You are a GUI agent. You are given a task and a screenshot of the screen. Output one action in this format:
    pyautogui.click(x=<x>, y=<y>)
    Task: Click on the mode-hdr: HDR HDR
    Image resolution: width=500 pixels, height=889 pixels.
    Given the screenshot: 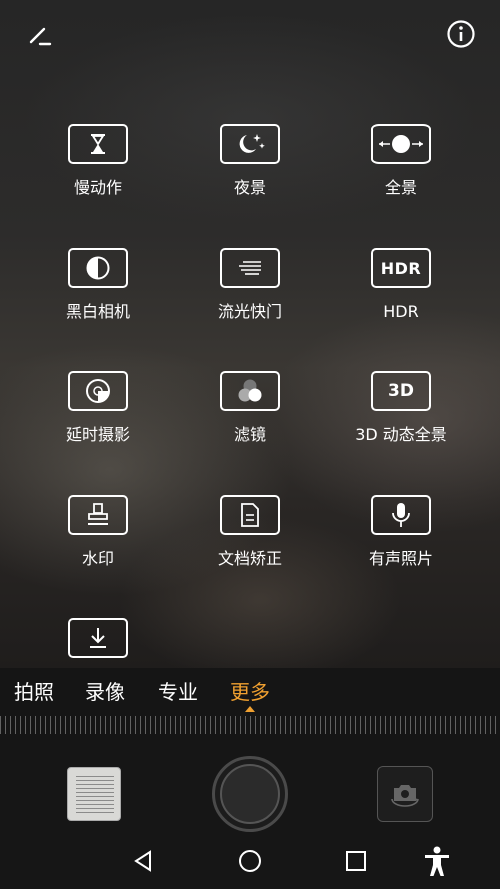 What is the action you would take?
    pyautogui.click(x=401, y=285)
    